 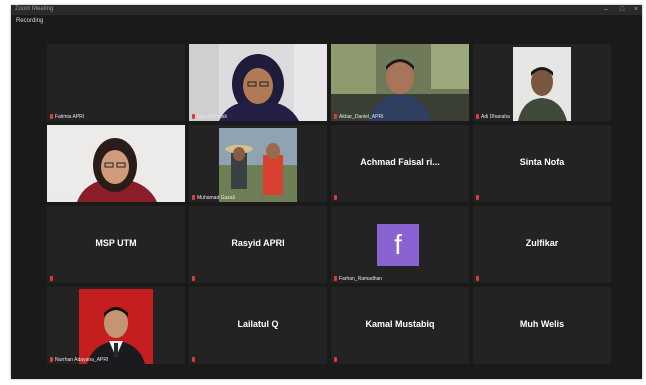 What do you see at coordinates (116, 82) in the screenshot?
I see `participant-tile: Fatimia APRI` at bounding box center [116, 82].